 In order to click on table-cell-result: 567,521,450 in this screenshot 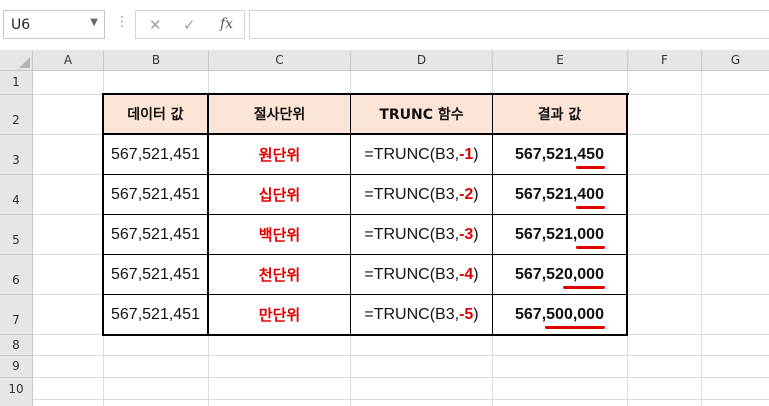, I will do `click(560, 155)`.